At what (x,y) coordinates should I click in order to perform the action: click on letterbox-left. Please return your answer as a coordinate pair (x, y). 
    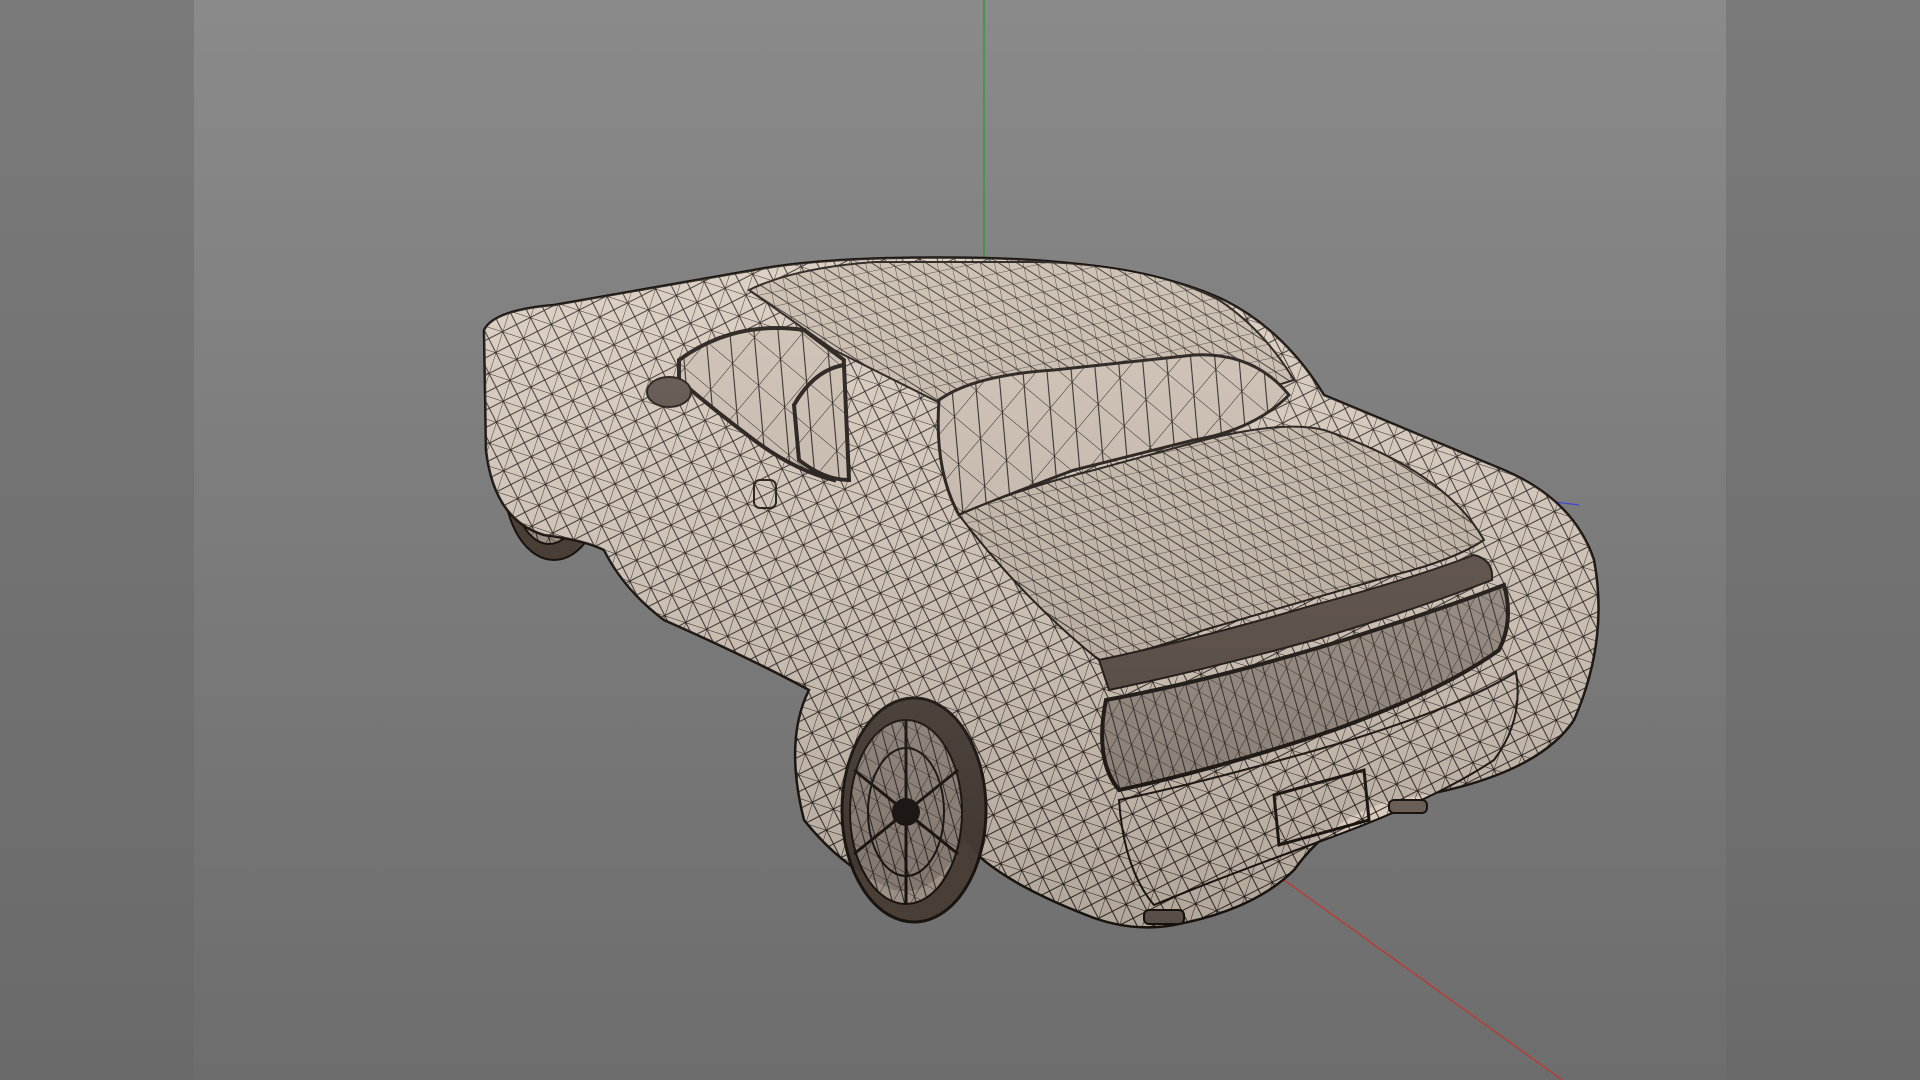
    Looking at the image, I should click on (97, 540).